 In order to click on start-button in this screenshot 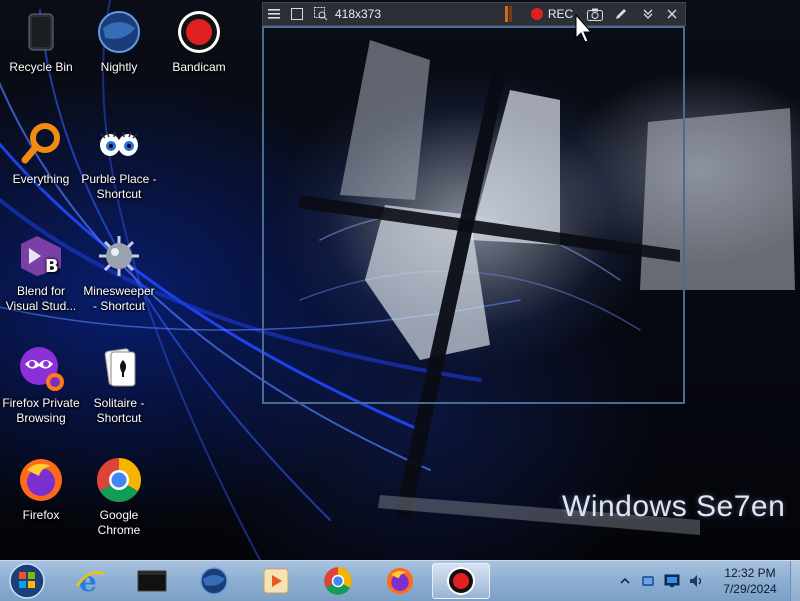, I will do `click(27, 581)`.